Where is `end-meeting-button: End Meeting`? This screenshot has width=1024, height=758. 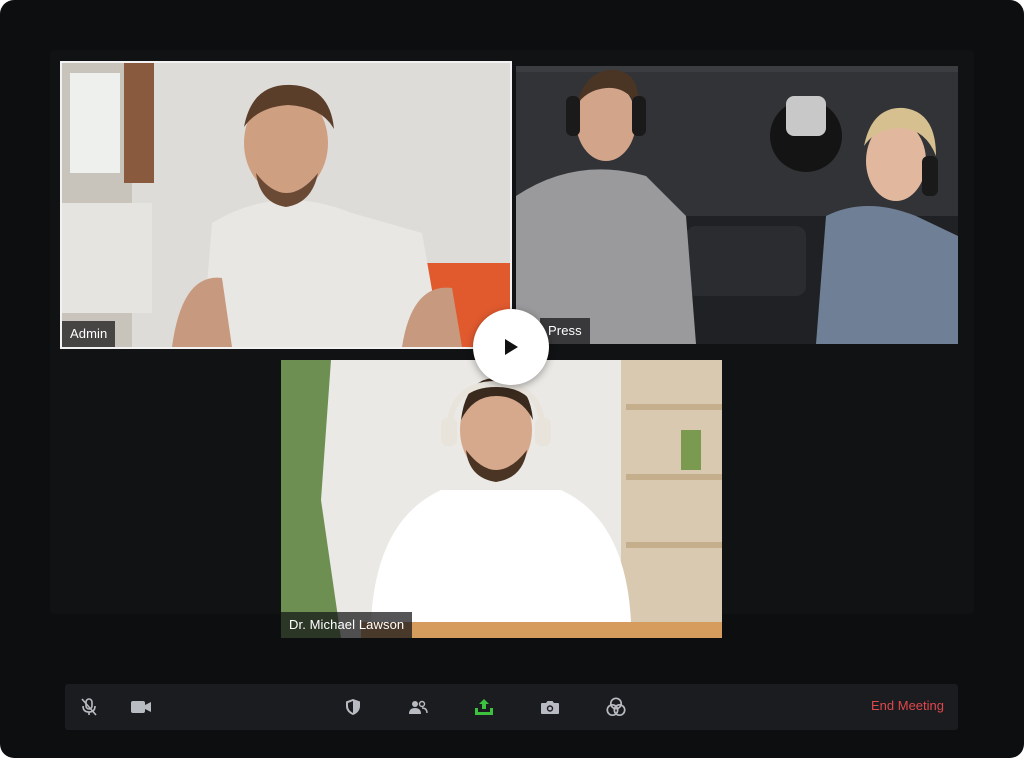 end-meeting-button: End Meeting is located at coordinates (907, 705).